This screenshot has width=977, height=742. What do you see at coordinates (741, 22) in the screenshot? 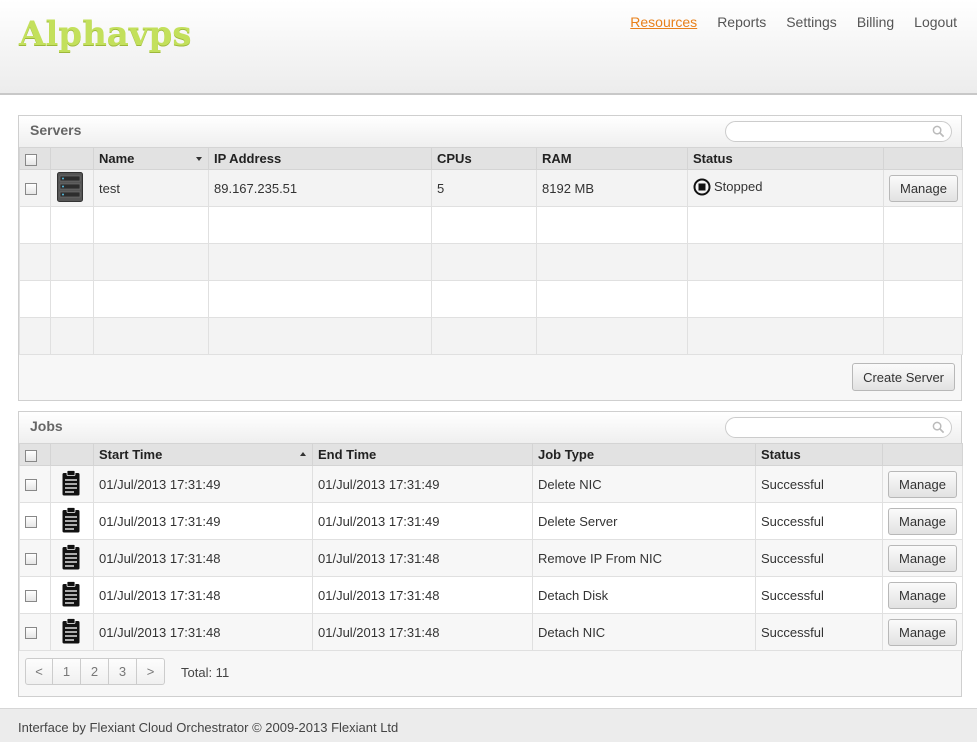
I see `nav-reports: Reports` at bounding box center [741, 22].